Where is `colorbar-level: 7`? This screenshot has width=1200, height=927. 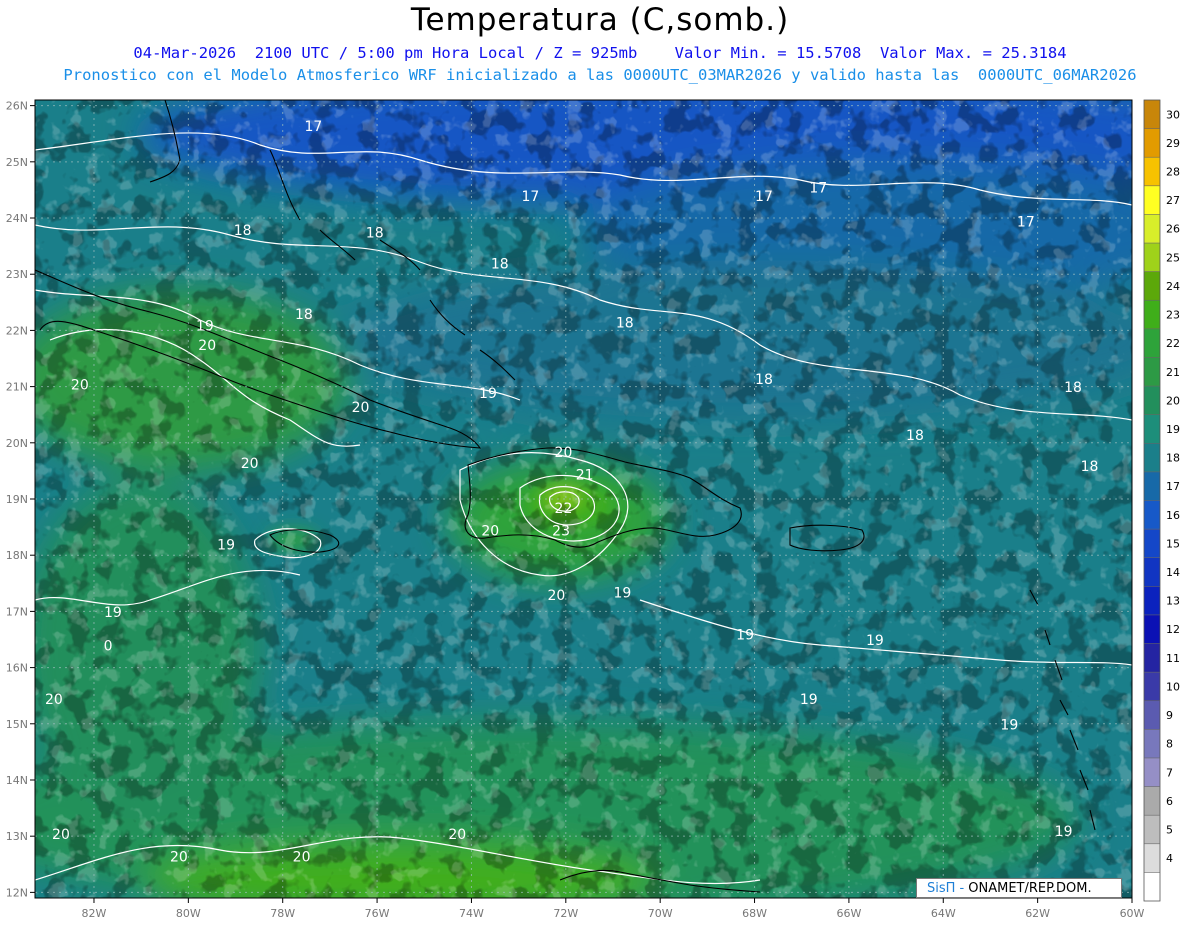 colorbar-level: 7 is located at coordinates (1169, 772).